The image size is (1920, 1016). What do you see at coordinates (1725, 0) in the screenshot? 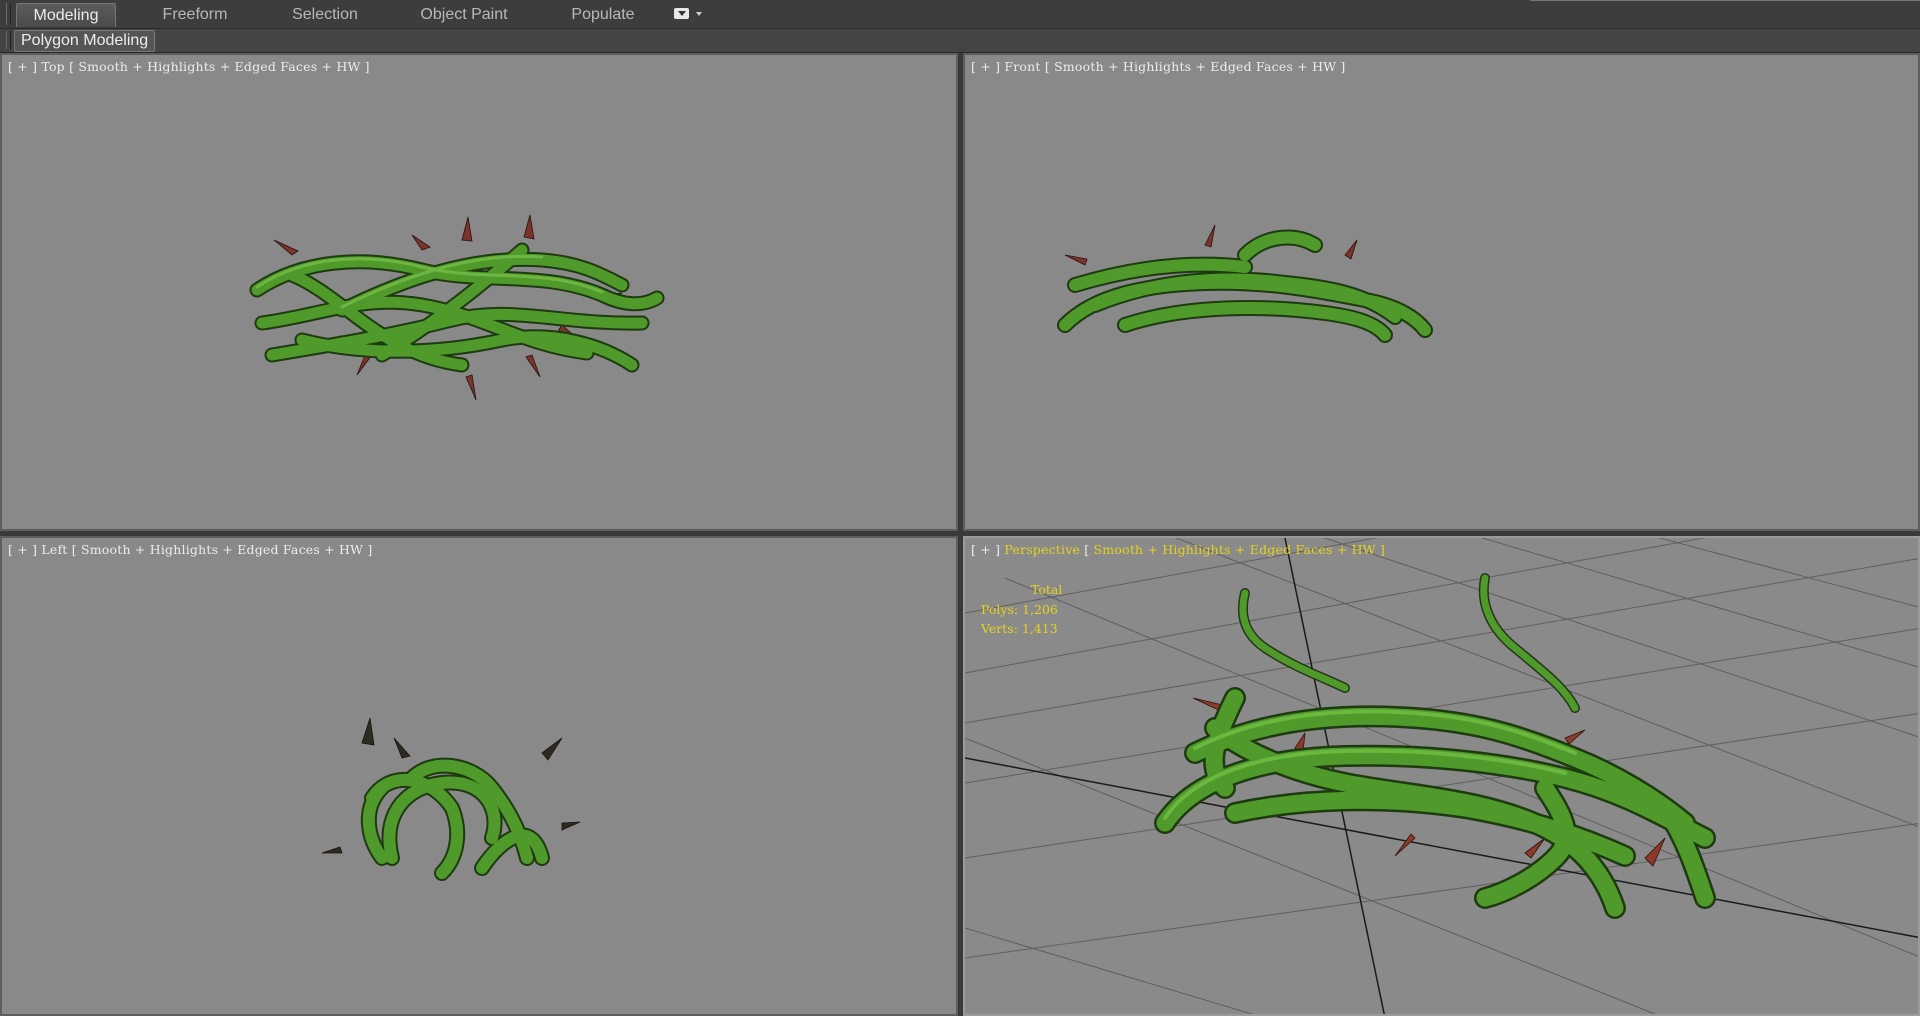
I see `divider` at bounding box center [1725, 0].